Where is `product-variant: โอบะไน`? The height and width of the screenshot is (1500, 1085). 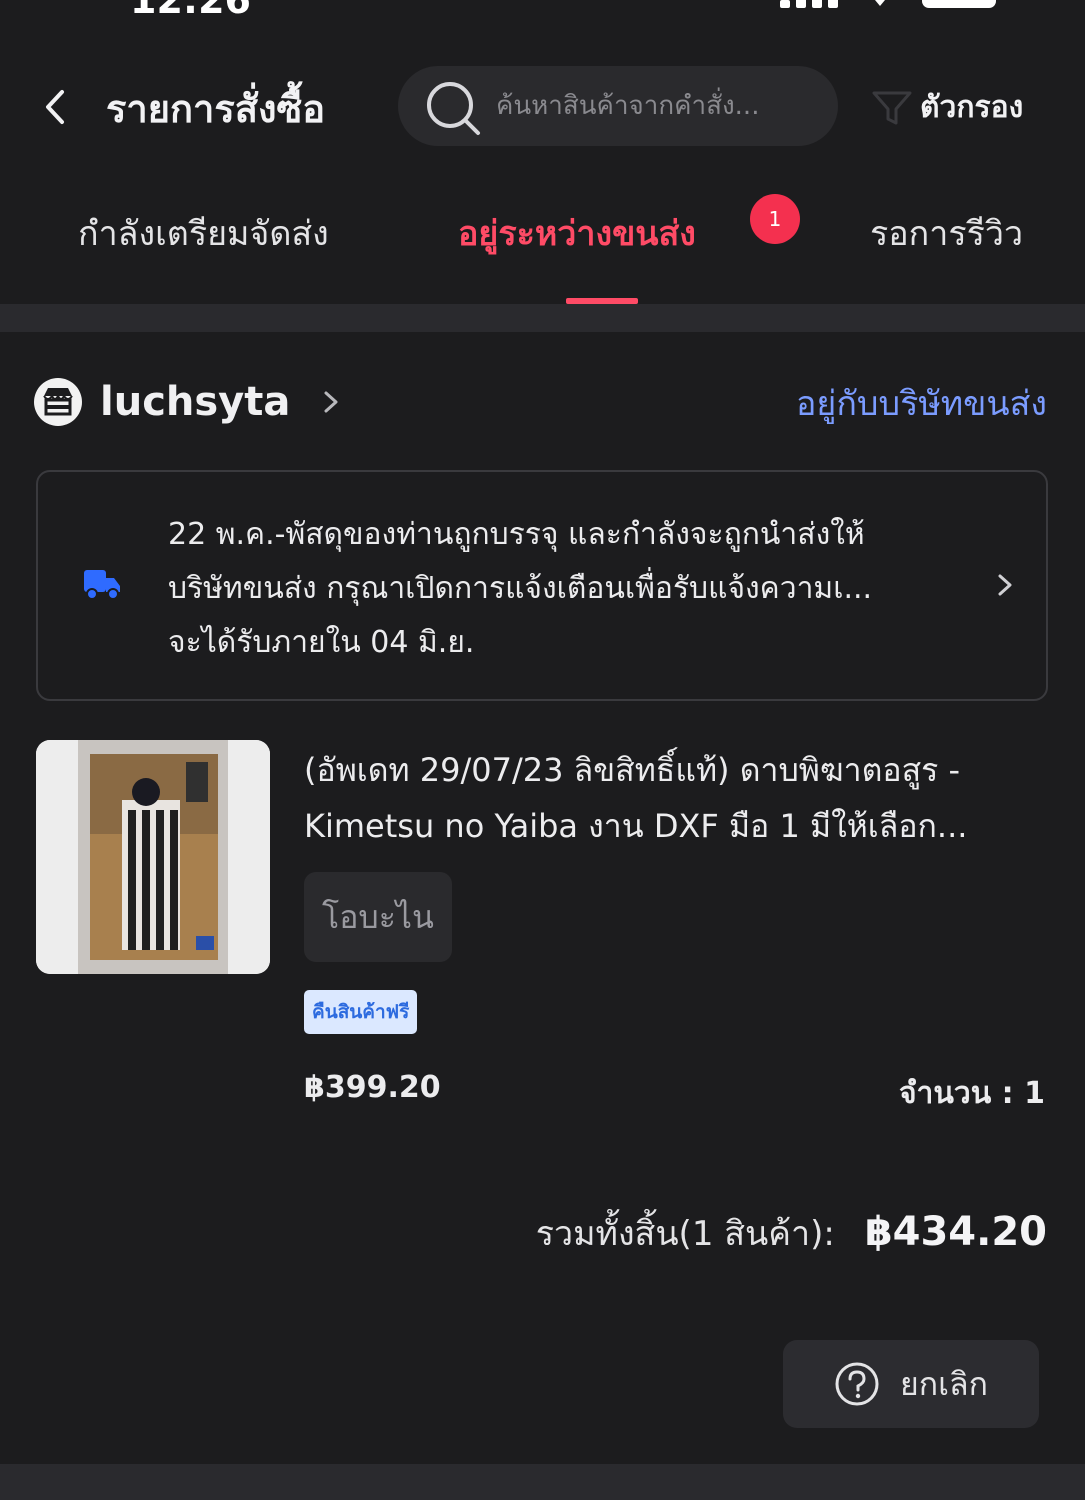 product-variant: โอบะไน is located at coordinates (378, 917).